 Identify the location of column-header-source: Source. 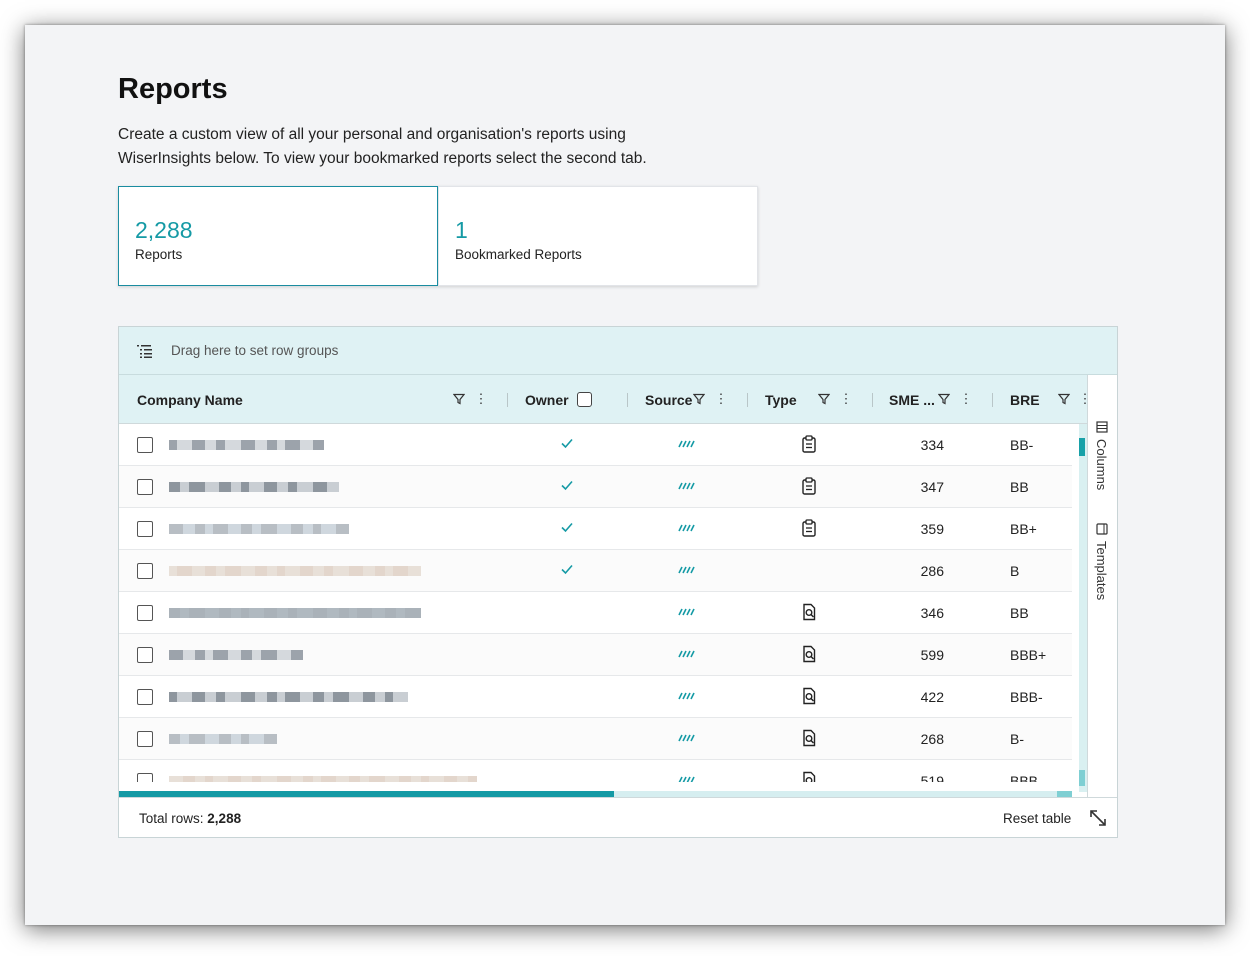
(668, 399).